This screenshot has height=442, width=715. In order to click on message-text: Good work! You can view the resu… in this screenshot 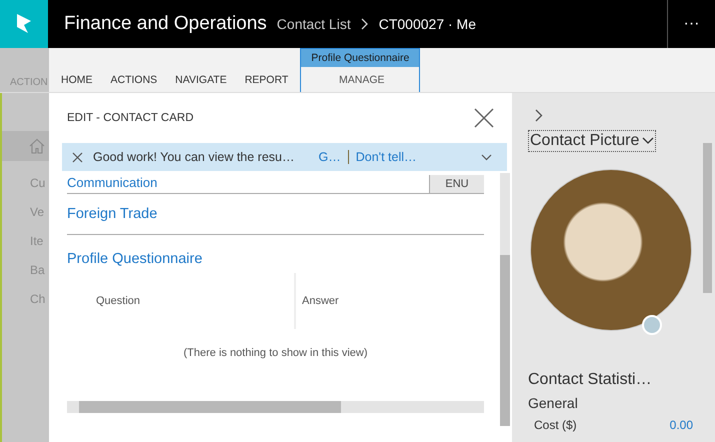, I will do `click(194, 157)`.